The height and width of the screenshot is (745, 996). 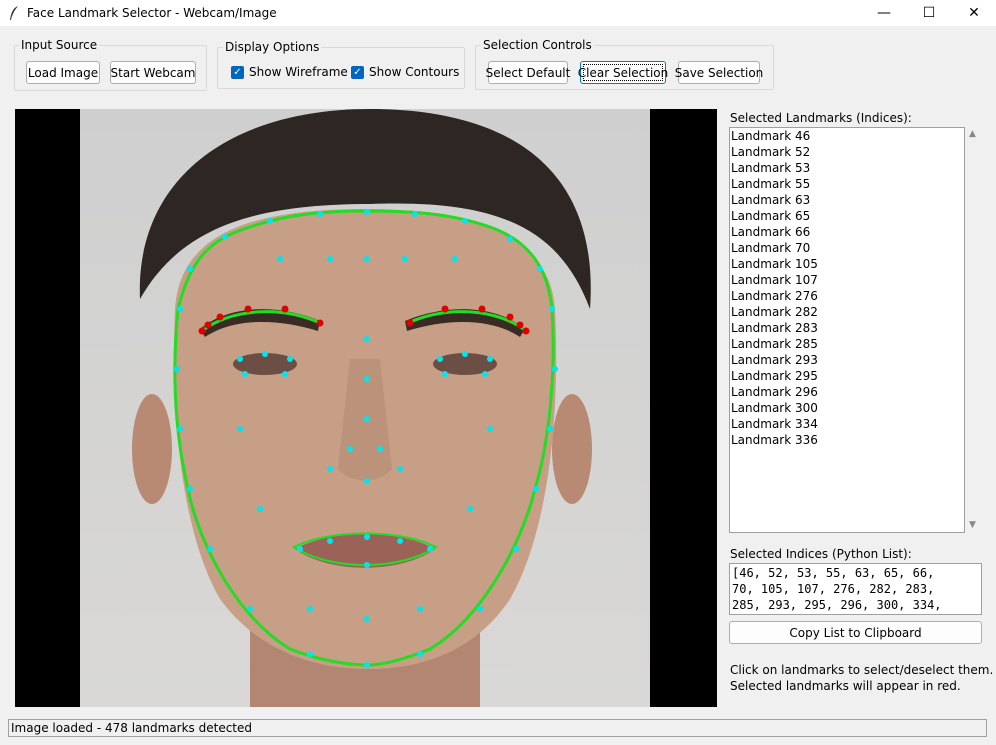 What do you see at coordinates (59, 45) in the screenshot?
I see `input-source-label: Input Source` at bounding box center [59, 45].